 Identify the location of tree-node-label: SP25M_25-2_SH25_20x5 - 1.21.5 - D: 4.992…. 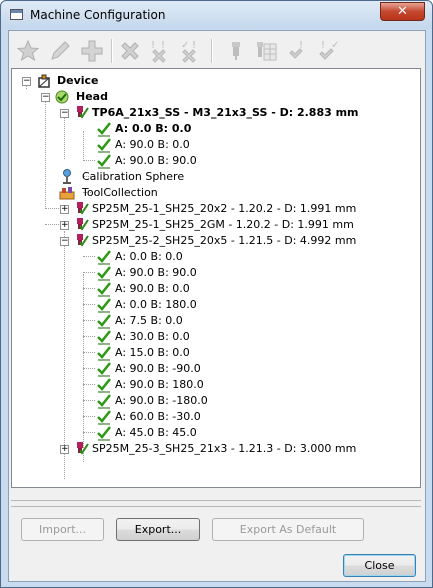
(224, 240).